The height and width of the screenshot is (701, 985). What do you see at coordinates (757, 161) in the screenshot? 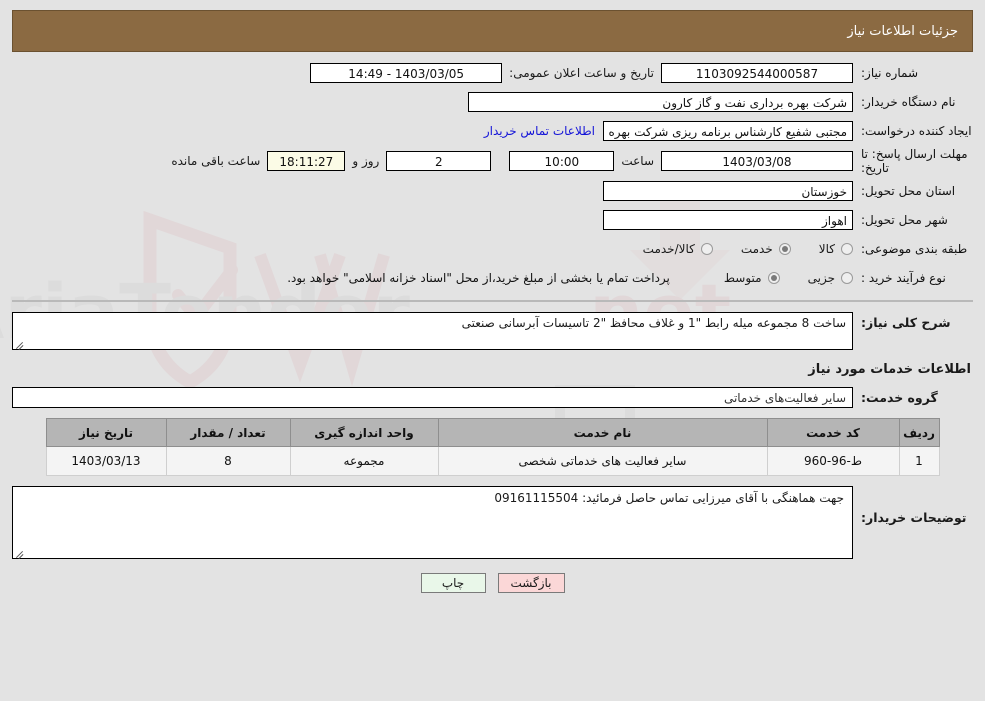
I see `deadline-date-field: 1403/03/08` at bounding box center [757, 161].